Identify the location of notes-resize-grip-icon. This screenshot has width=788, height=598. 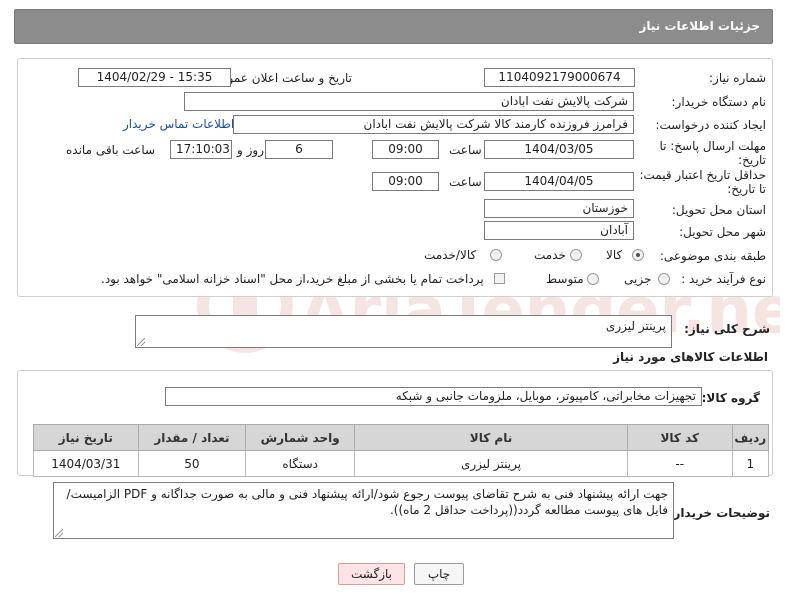
(59, 533).